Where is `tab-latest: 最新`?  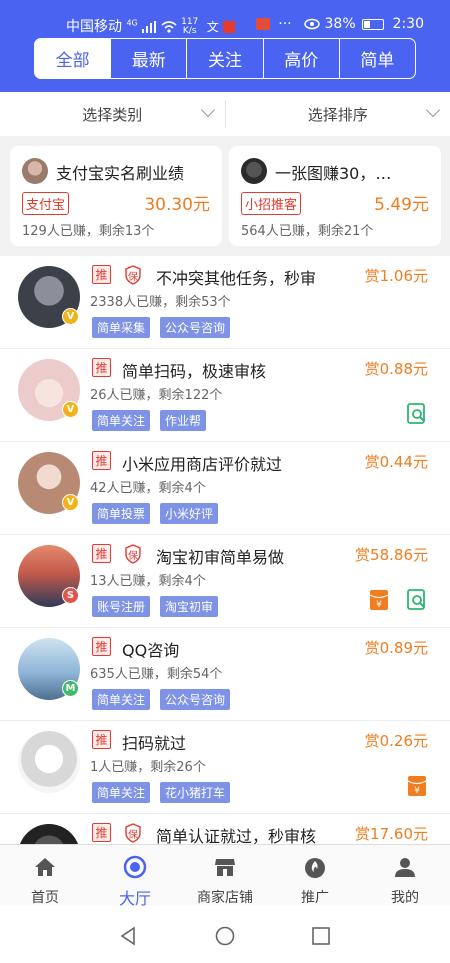
tab-latest: 最新 is located at coordinates (148, 58).